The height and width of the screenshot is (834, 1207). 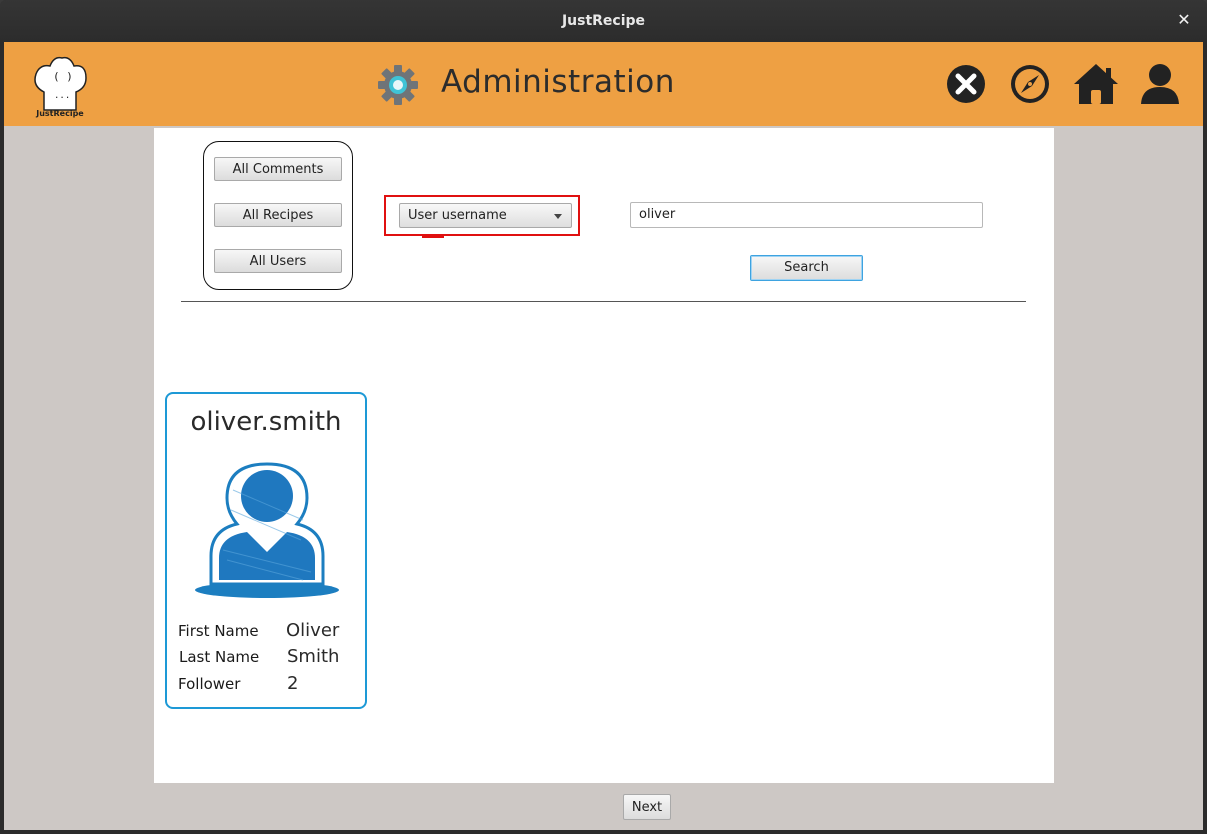 I want to click on compass-icon, so click(x=1030, y=84).